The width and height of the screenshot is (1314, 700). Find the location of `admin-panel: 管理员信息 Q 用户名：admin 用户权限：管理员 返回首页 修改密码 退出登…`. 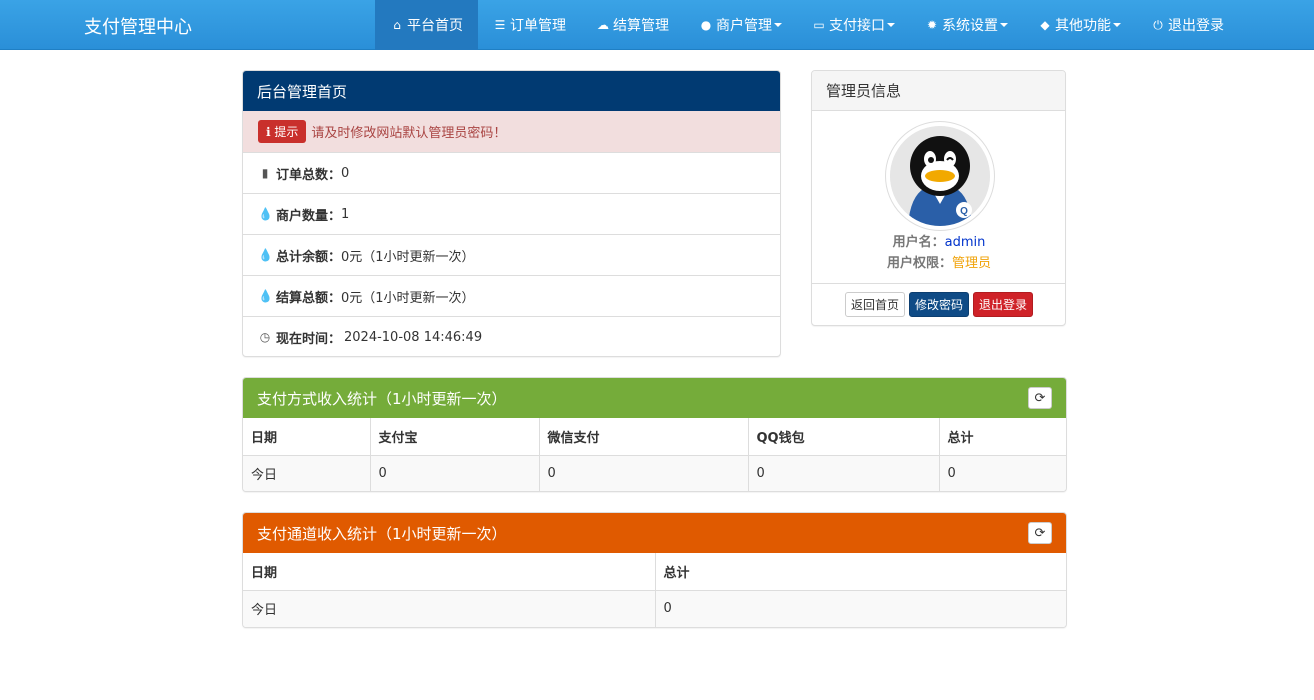

admin-panel: 管理员信息 Q 用户名：admin 用户权限：管理员 返回首页 修改密码 退出登… is located at coordinates (938, 198).